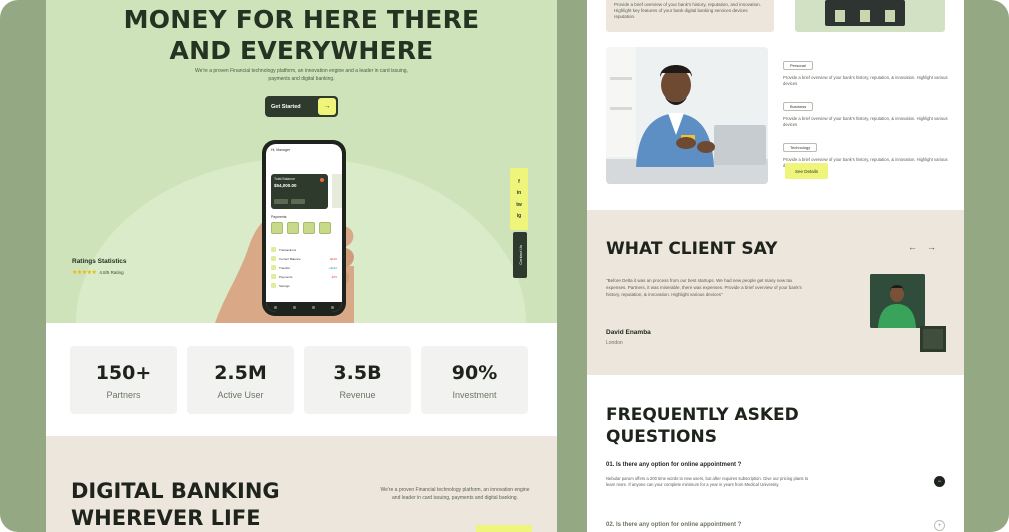 This screenshot has height=532, width=1009. I want to click on stat-label: Investment, so click(474, 395).